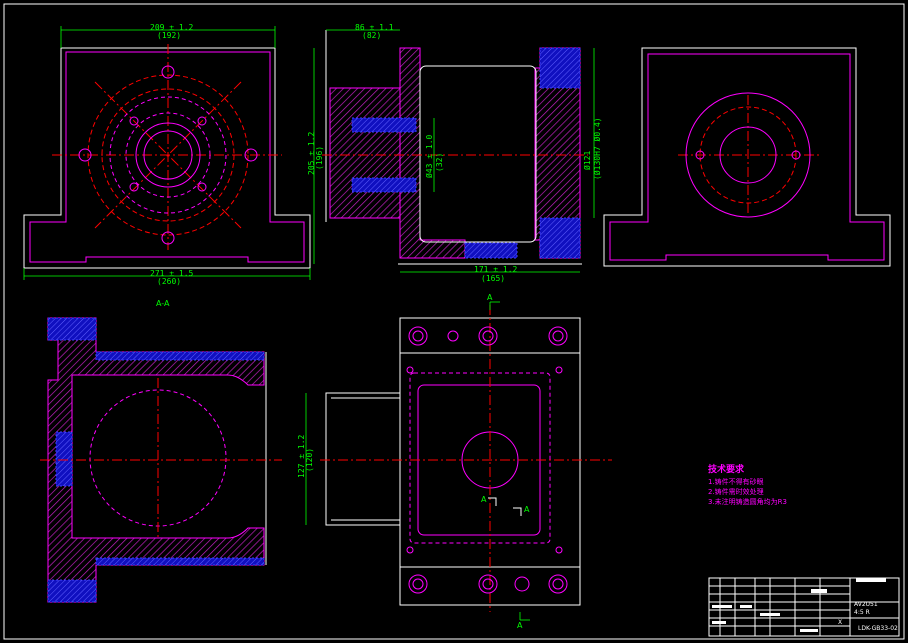 This screenshot has width=908, height=643. I want to click on cut-mark-left-label: A, so click(484, 499).